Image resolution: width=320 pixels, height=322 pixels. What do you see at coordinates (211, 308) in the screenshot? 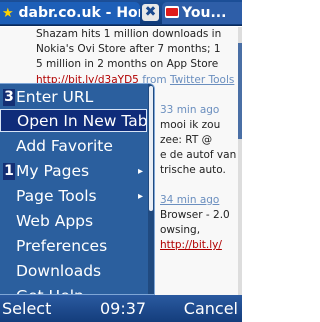
I see `cancel-softkey: Cancel` at bounding box center [211, 308].